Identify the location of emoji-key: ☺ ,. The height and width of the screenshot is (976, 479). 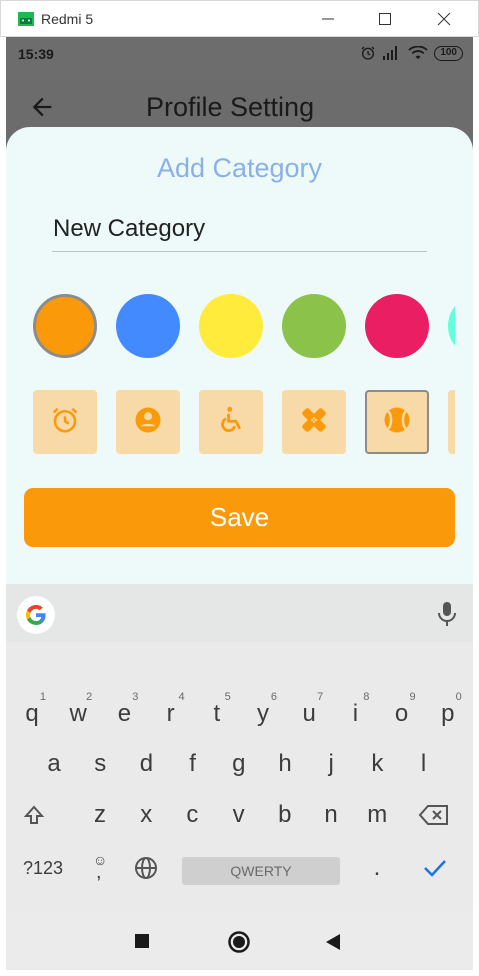
(100, 868).